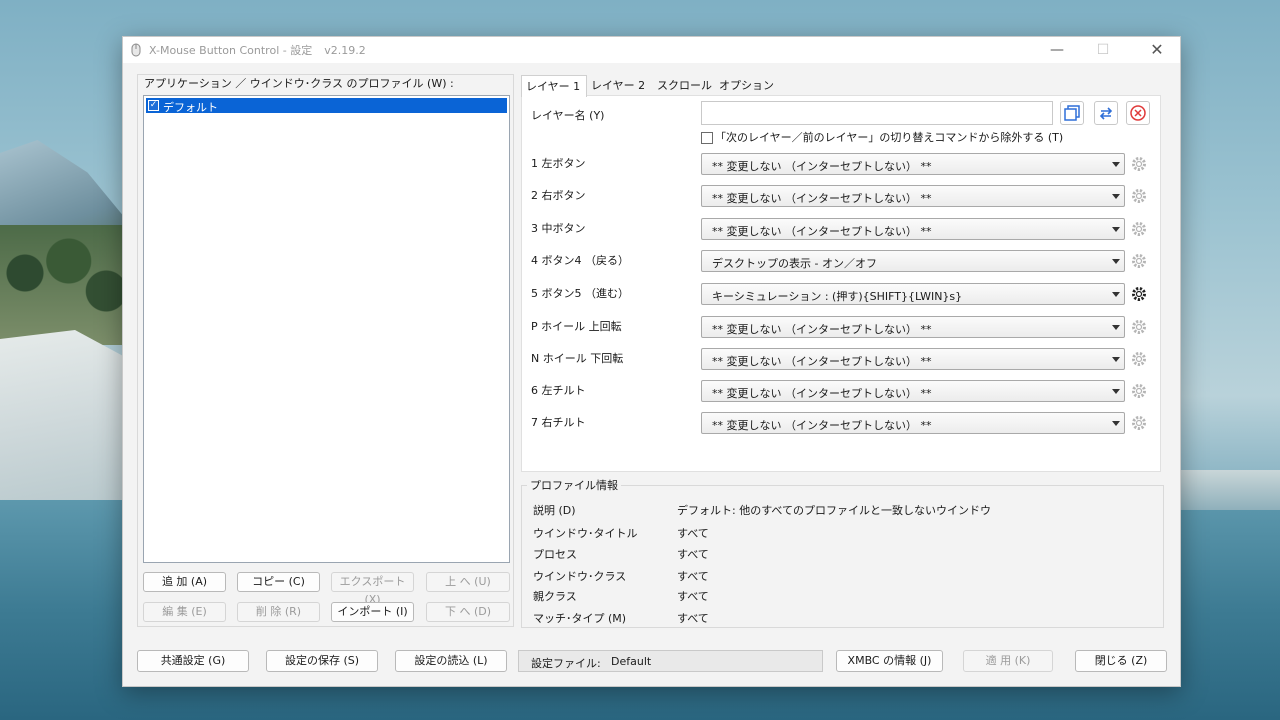  I want to click on button-4-select: デスクトップの表示 - オン／オフ, so click(913, 261).